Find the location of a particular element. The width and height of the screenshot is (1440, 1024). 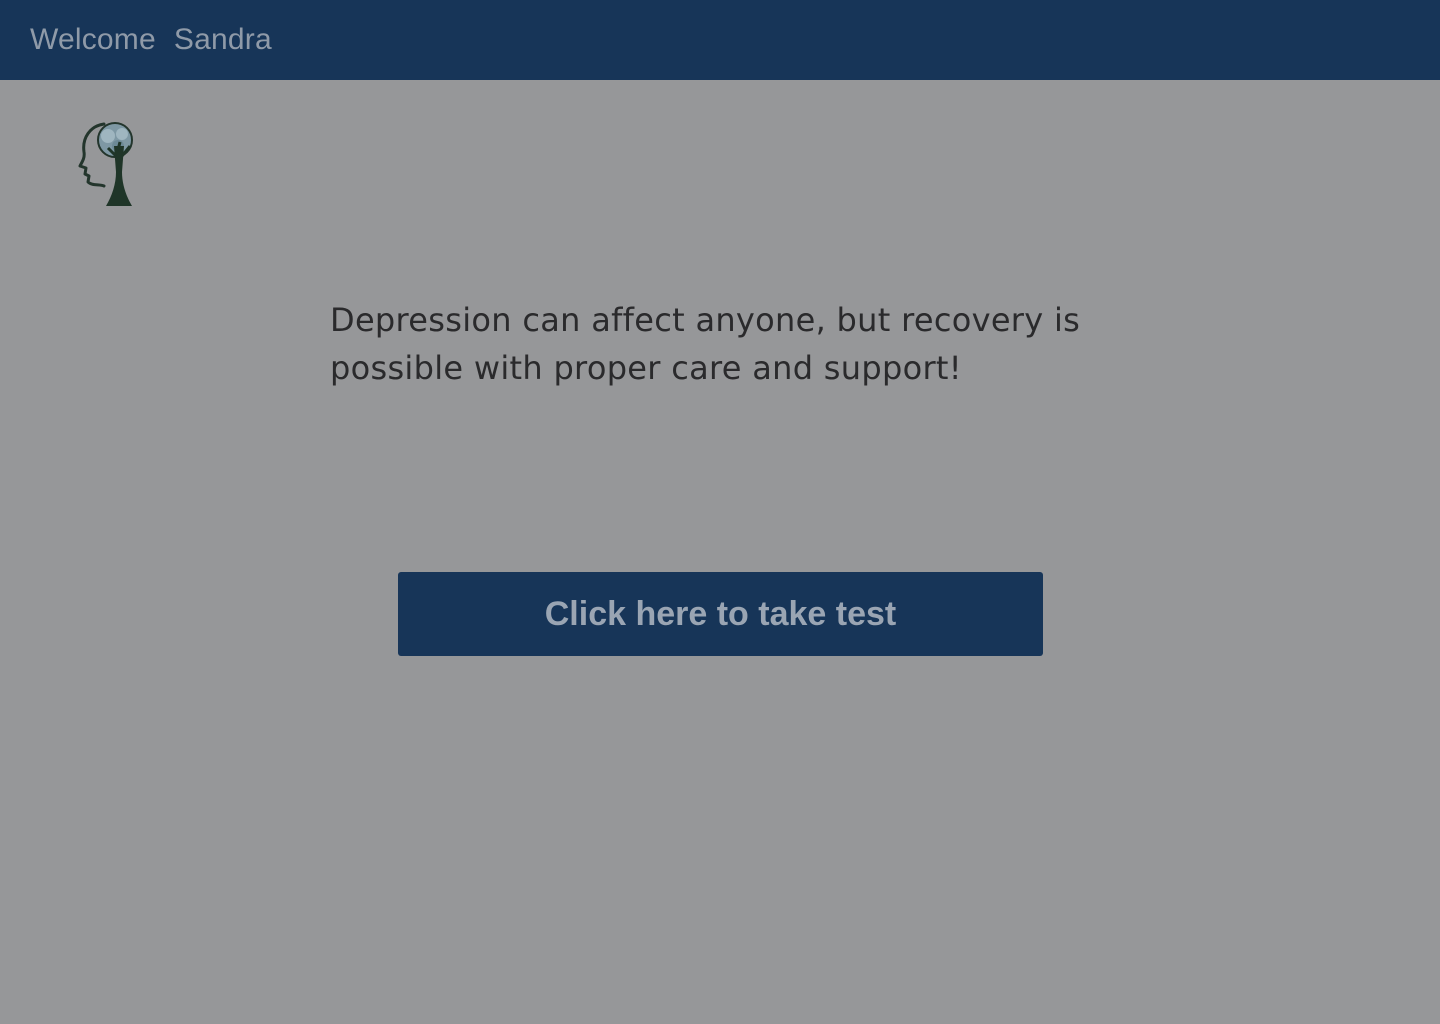

top-header-bar: Welcome Sandra is located at coordinates (720, 40).